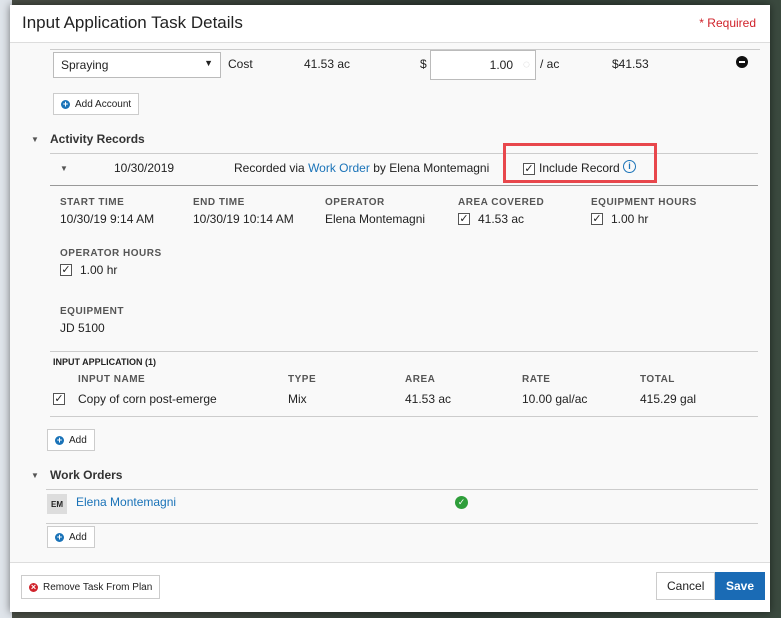 The image size is (781, 618). Describe the element at coordinates (420, 379) in the screenshot. I see `column-header: AREA` at that location.